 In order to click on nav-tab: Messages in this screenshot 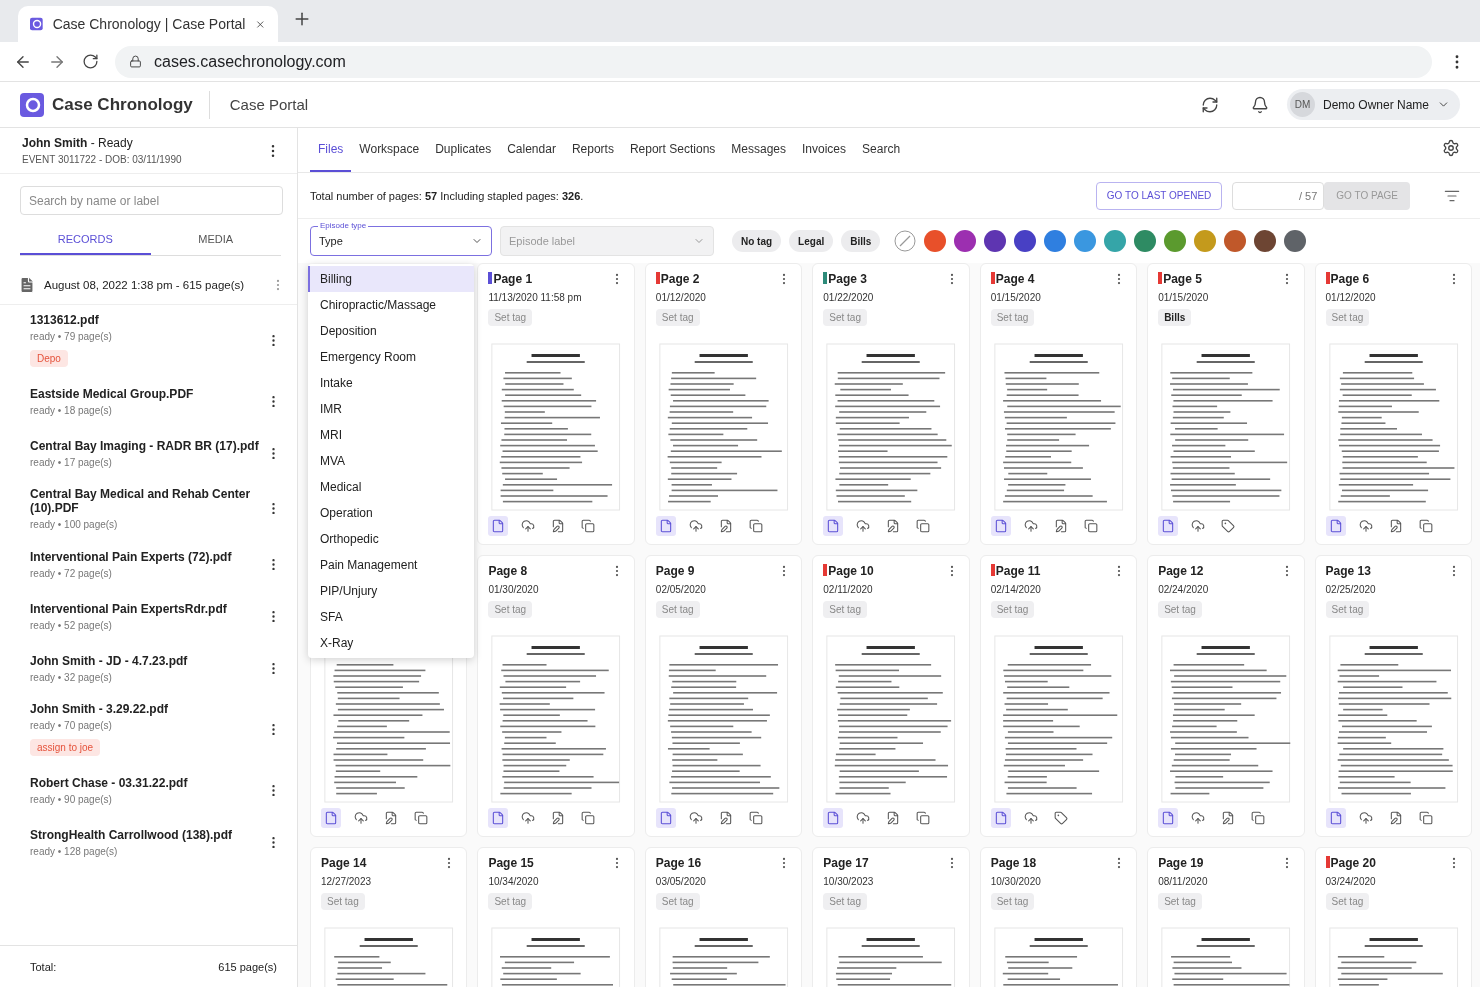, I will do `click(758, 150)`.